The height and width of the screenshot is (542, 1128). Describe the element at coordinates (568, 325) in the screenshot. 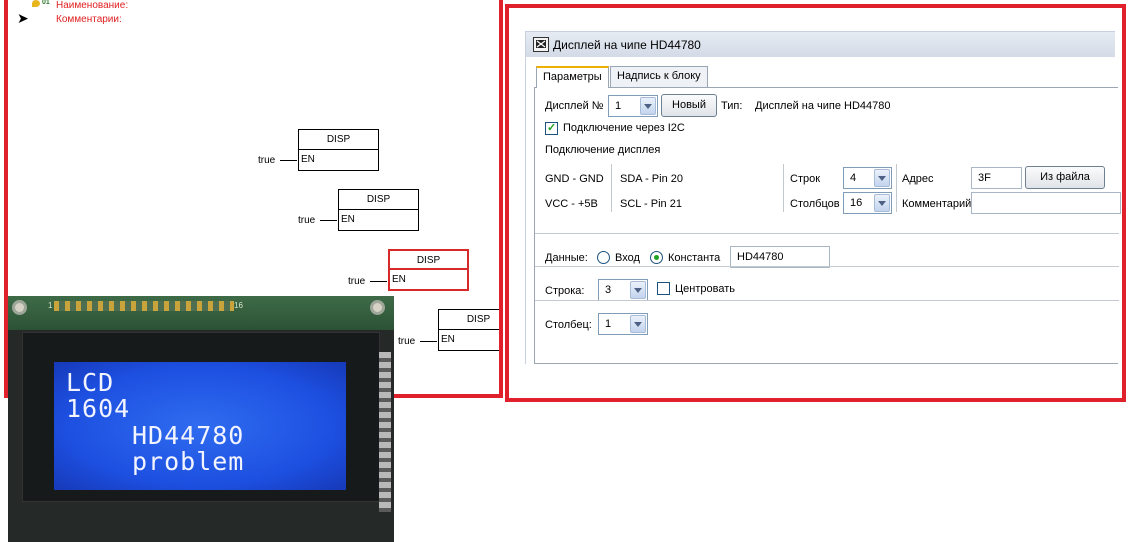

I see `column-label: Столбец:` at that location.